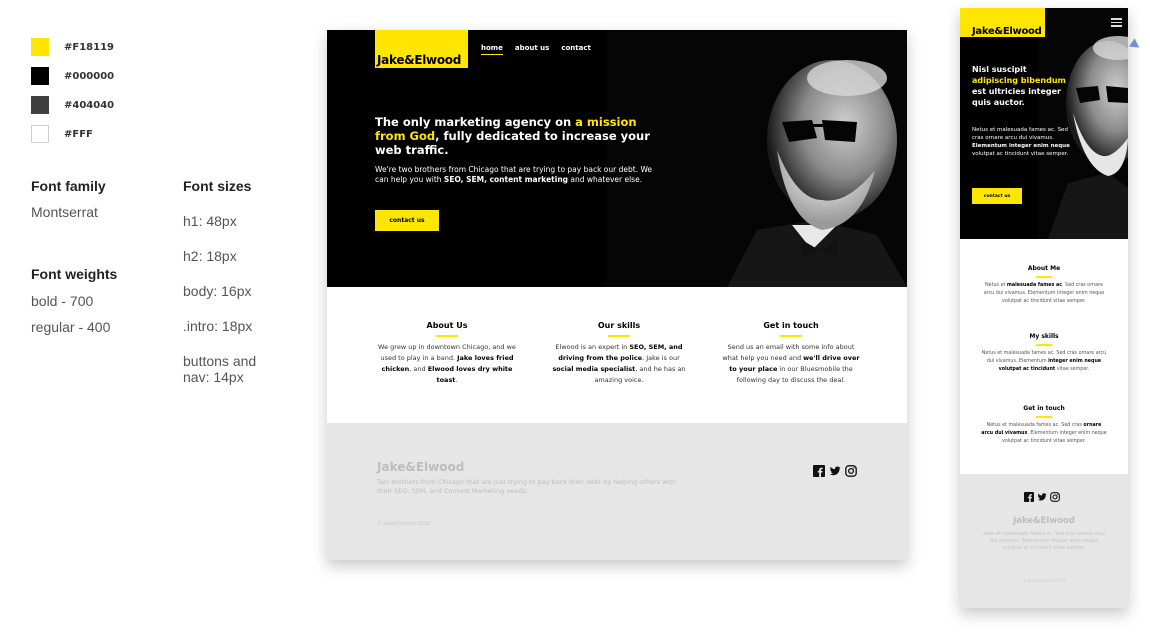  I want to click on intro-part: and whatever else., so click(605, 179).